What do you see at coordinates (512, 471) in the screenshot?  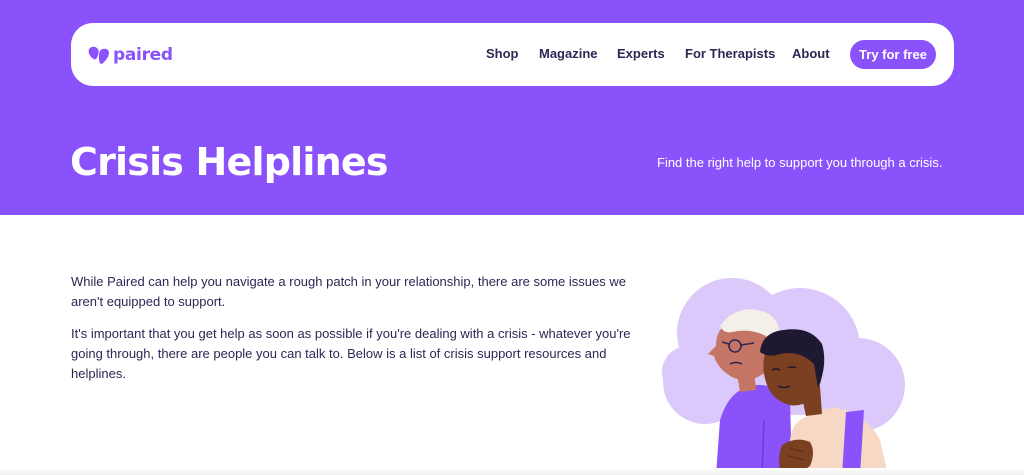 I see `section-divider-shadow` at bounding box center [512, 471].